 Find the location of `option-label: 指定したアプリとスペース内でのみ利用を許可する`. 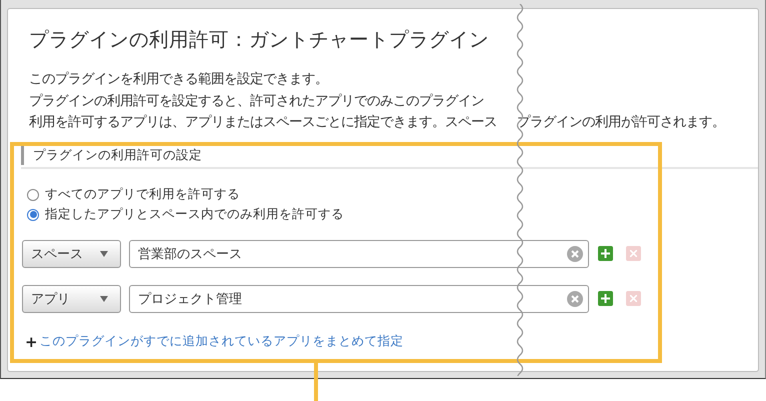

option-label: 指定したアプリとスペース内でのみ利用を許可する is located at coordinates (194, 214).